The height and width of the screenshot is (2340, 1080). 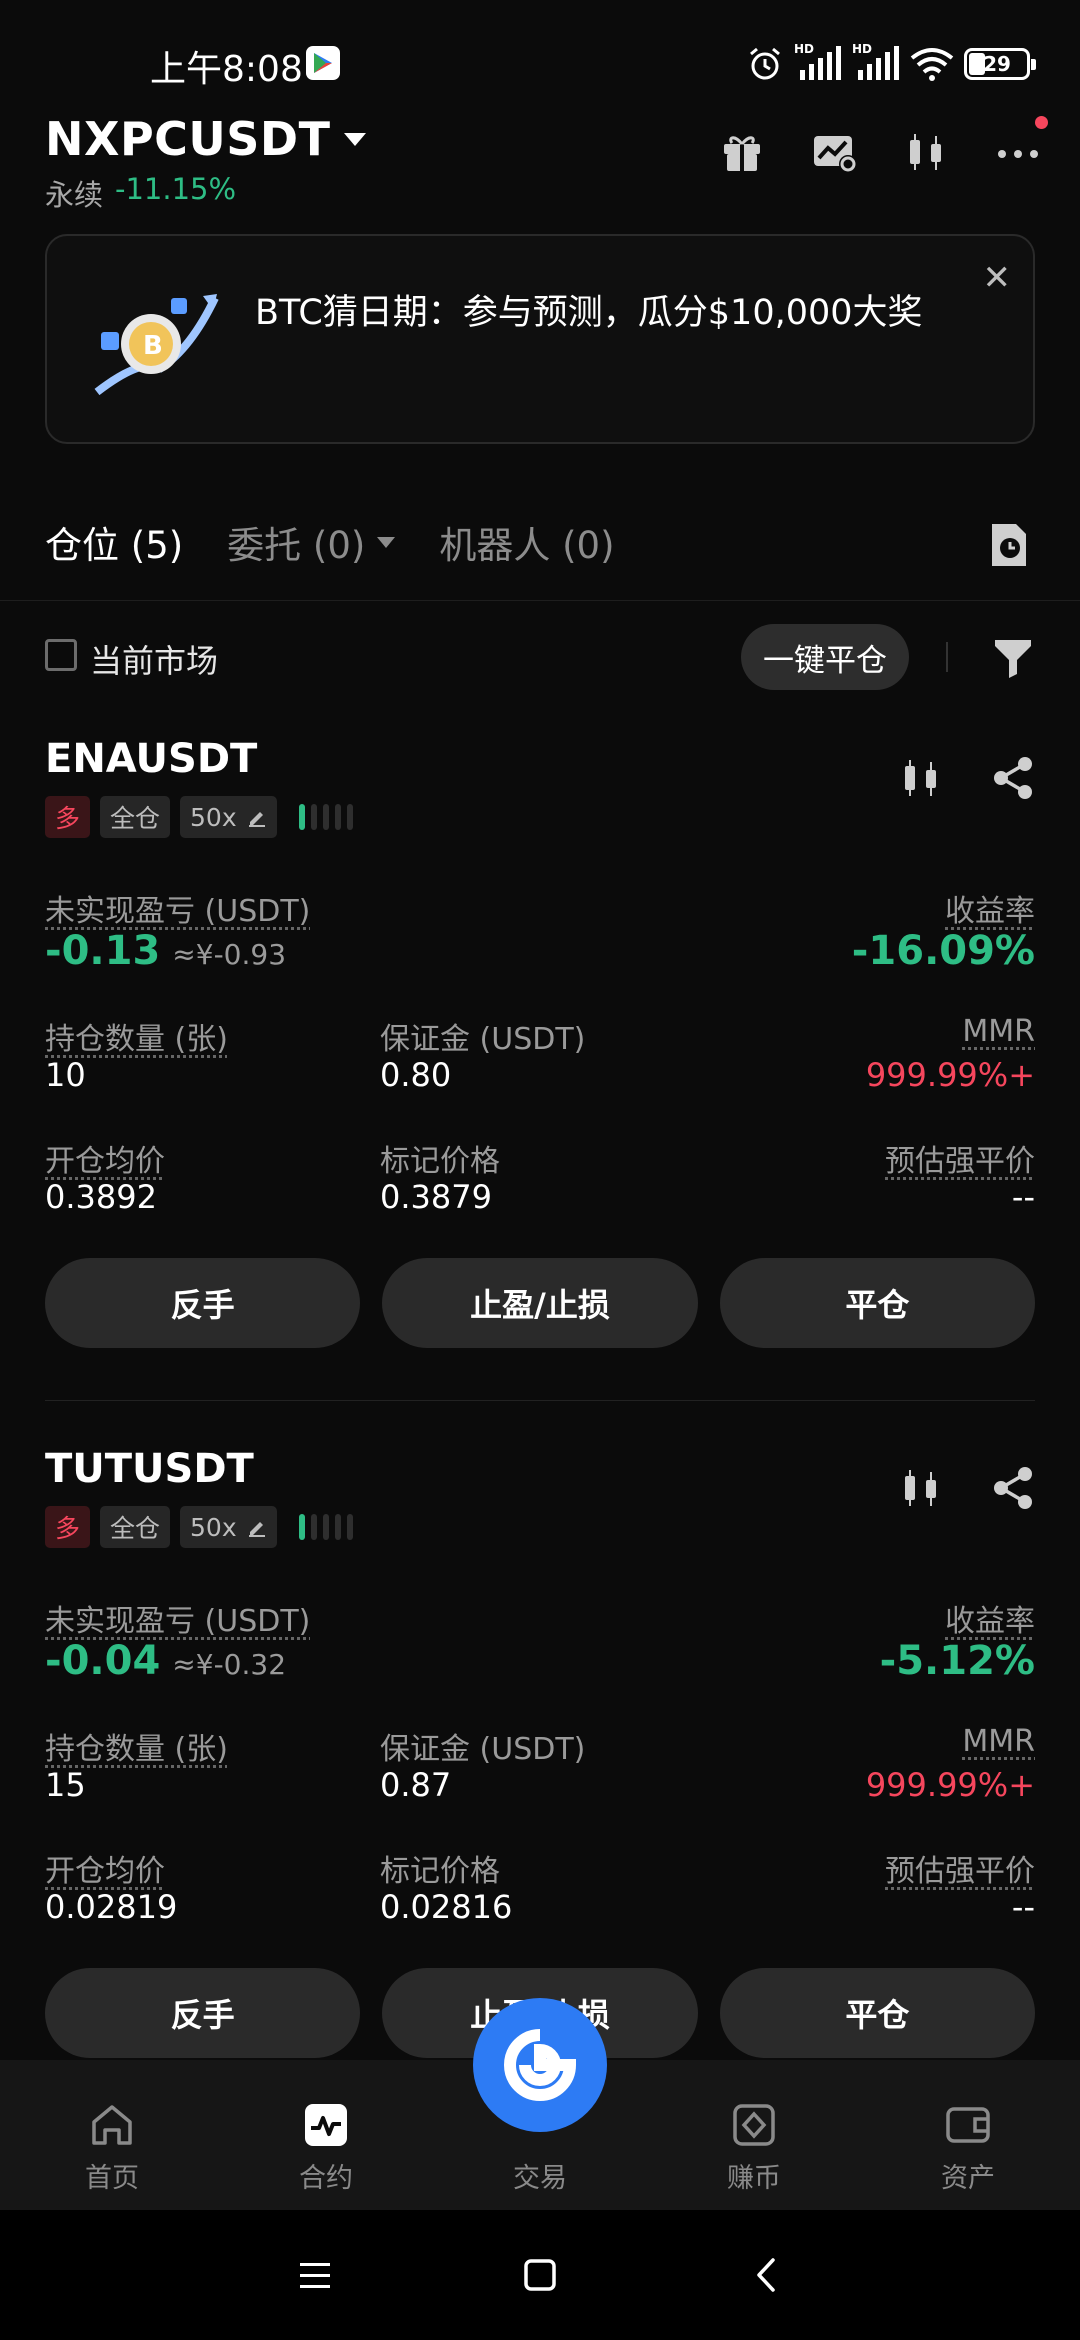 I want to click on risk-level-bars, so click(x=325, y=817).